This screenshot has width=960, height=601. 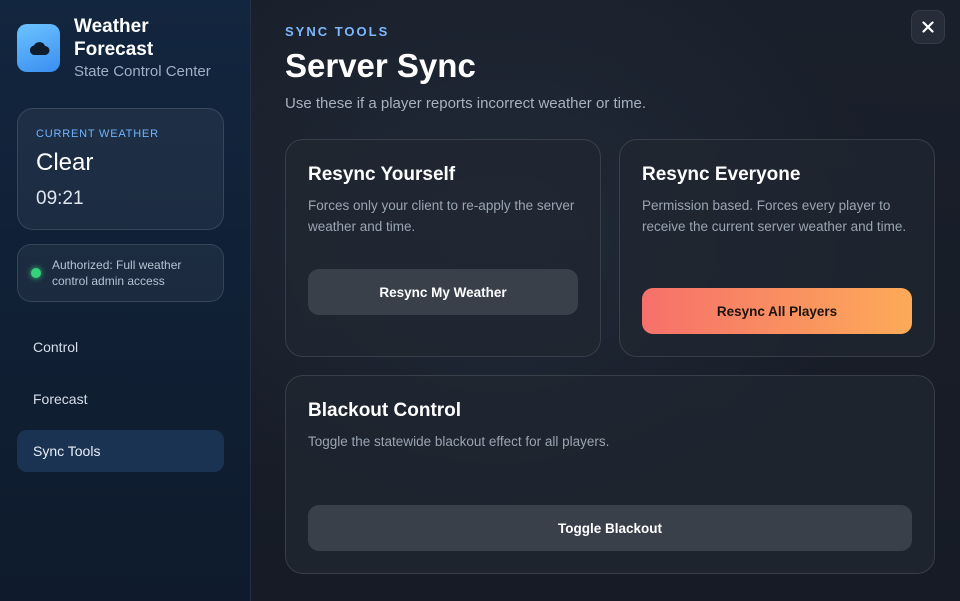 I want to click on status-dot, so click(x=36, y=273).